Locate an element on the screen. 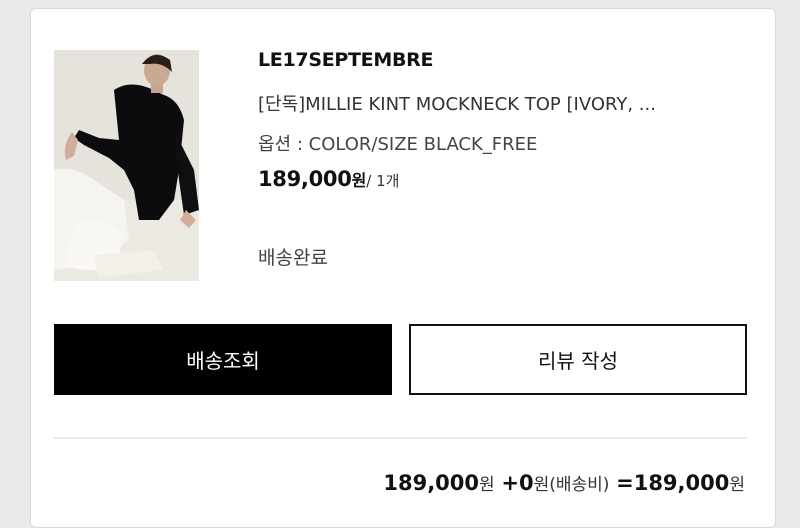 This screenshot has height=528, width=800. shipping-fee: 0 is located at coordinates (526, 483).